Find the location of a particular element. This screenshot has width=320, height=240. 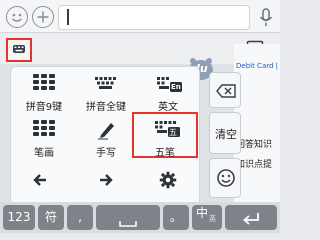

microphone-icon is located at coordinates (266, 18).